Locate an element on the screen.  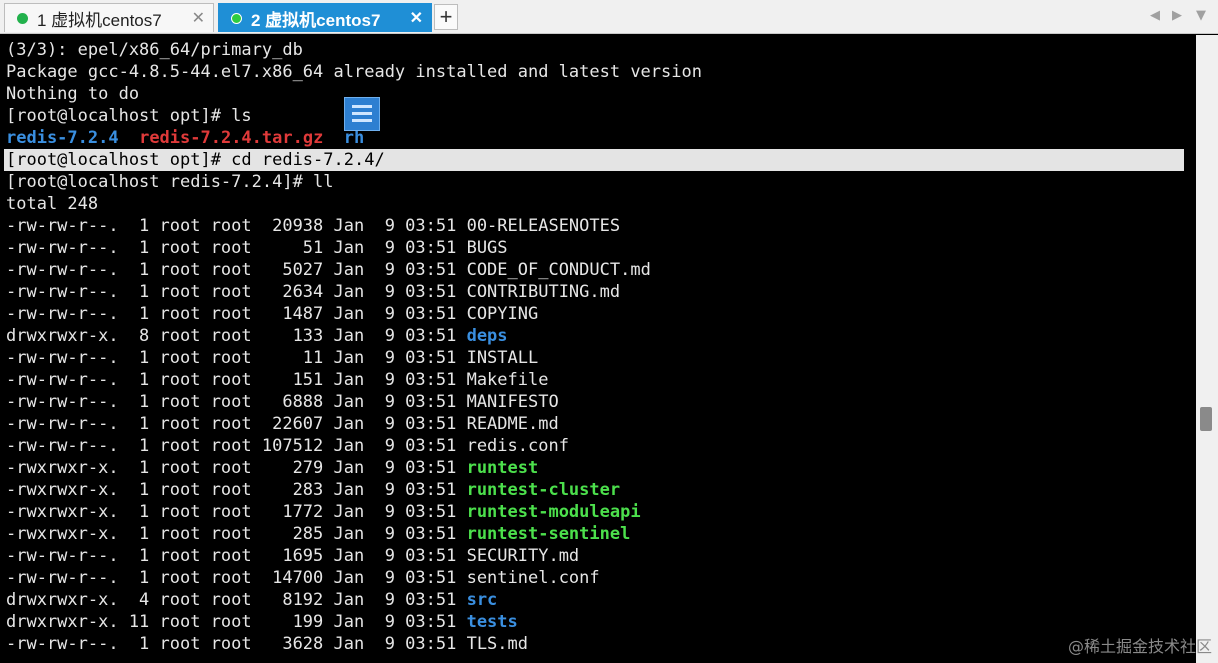
file-name: INSTALL is located at coordinates (502, 358).